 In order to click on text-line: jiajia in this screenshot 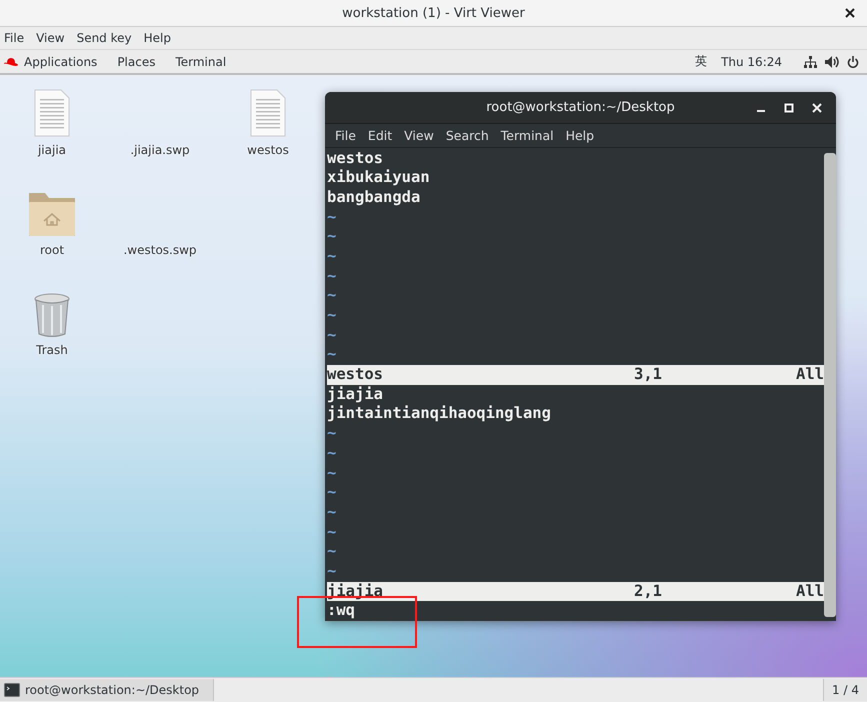, I will do `click(355, 394)`.